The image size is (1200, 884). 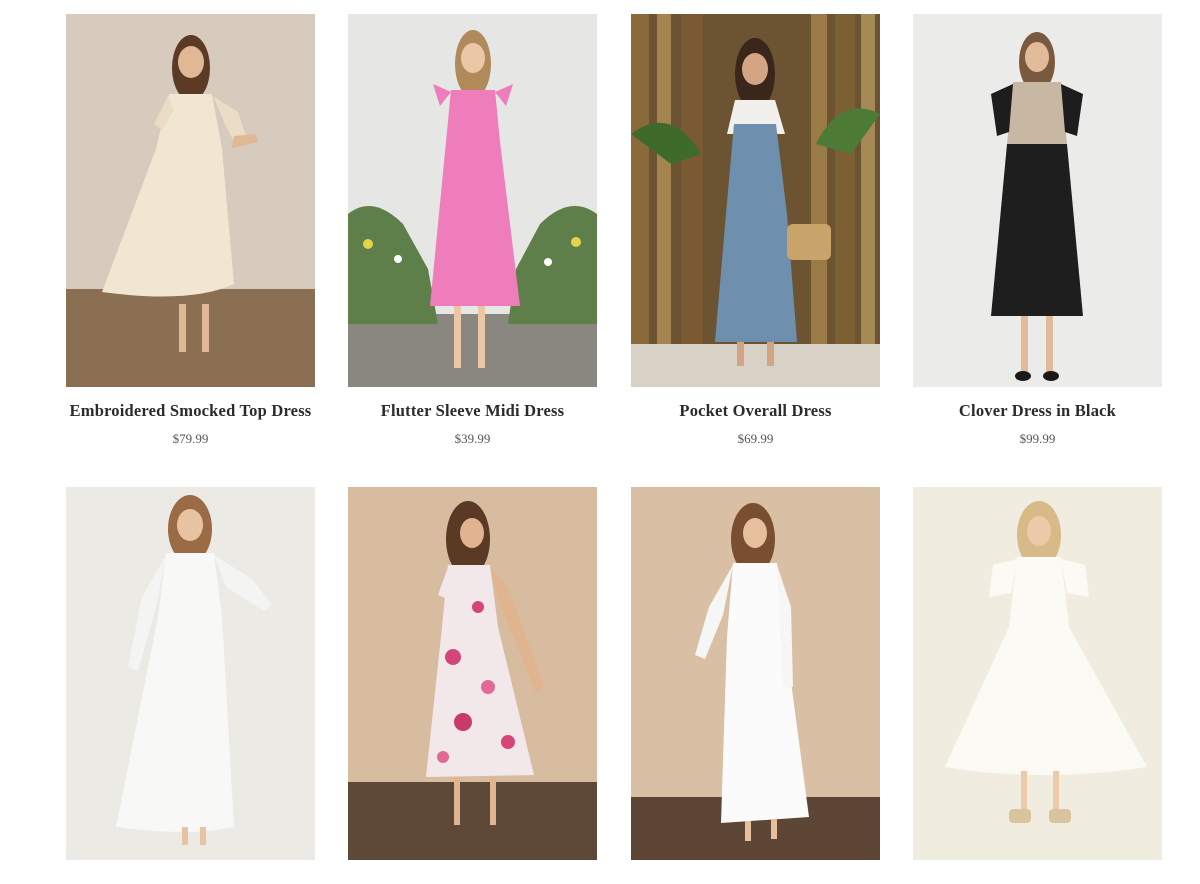 I want to click on product-name: Flutter Sleeve Midi Dress, so click(x=472, y=404).